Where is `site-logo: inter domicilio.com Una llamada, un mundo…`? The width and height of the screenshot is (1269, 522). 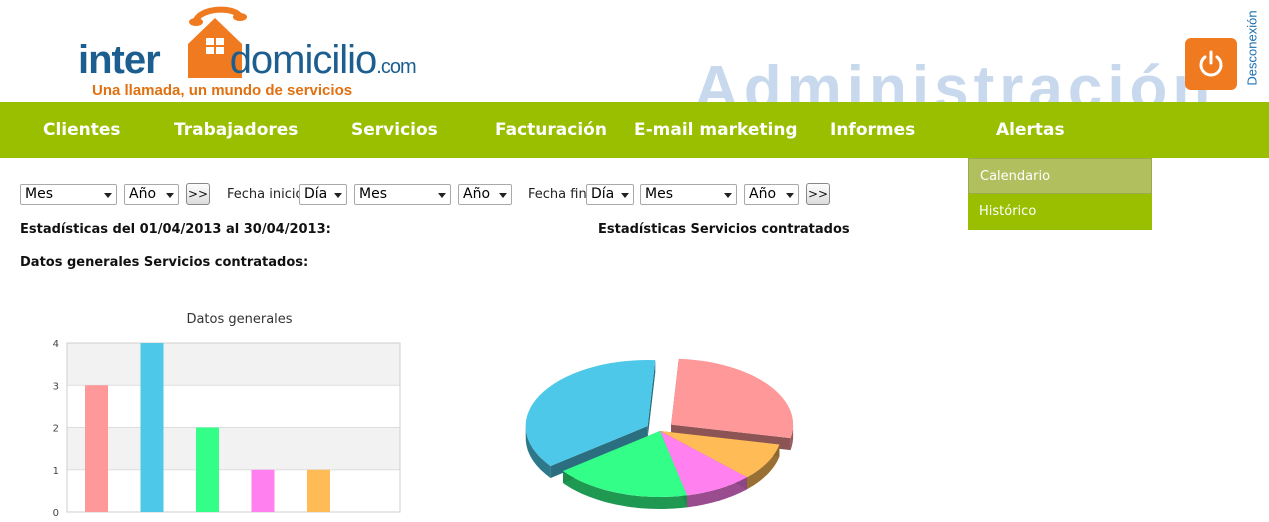
site-logo: inter domicilio.com Una llamada, un mundo… is located at coordinates (268, 52).